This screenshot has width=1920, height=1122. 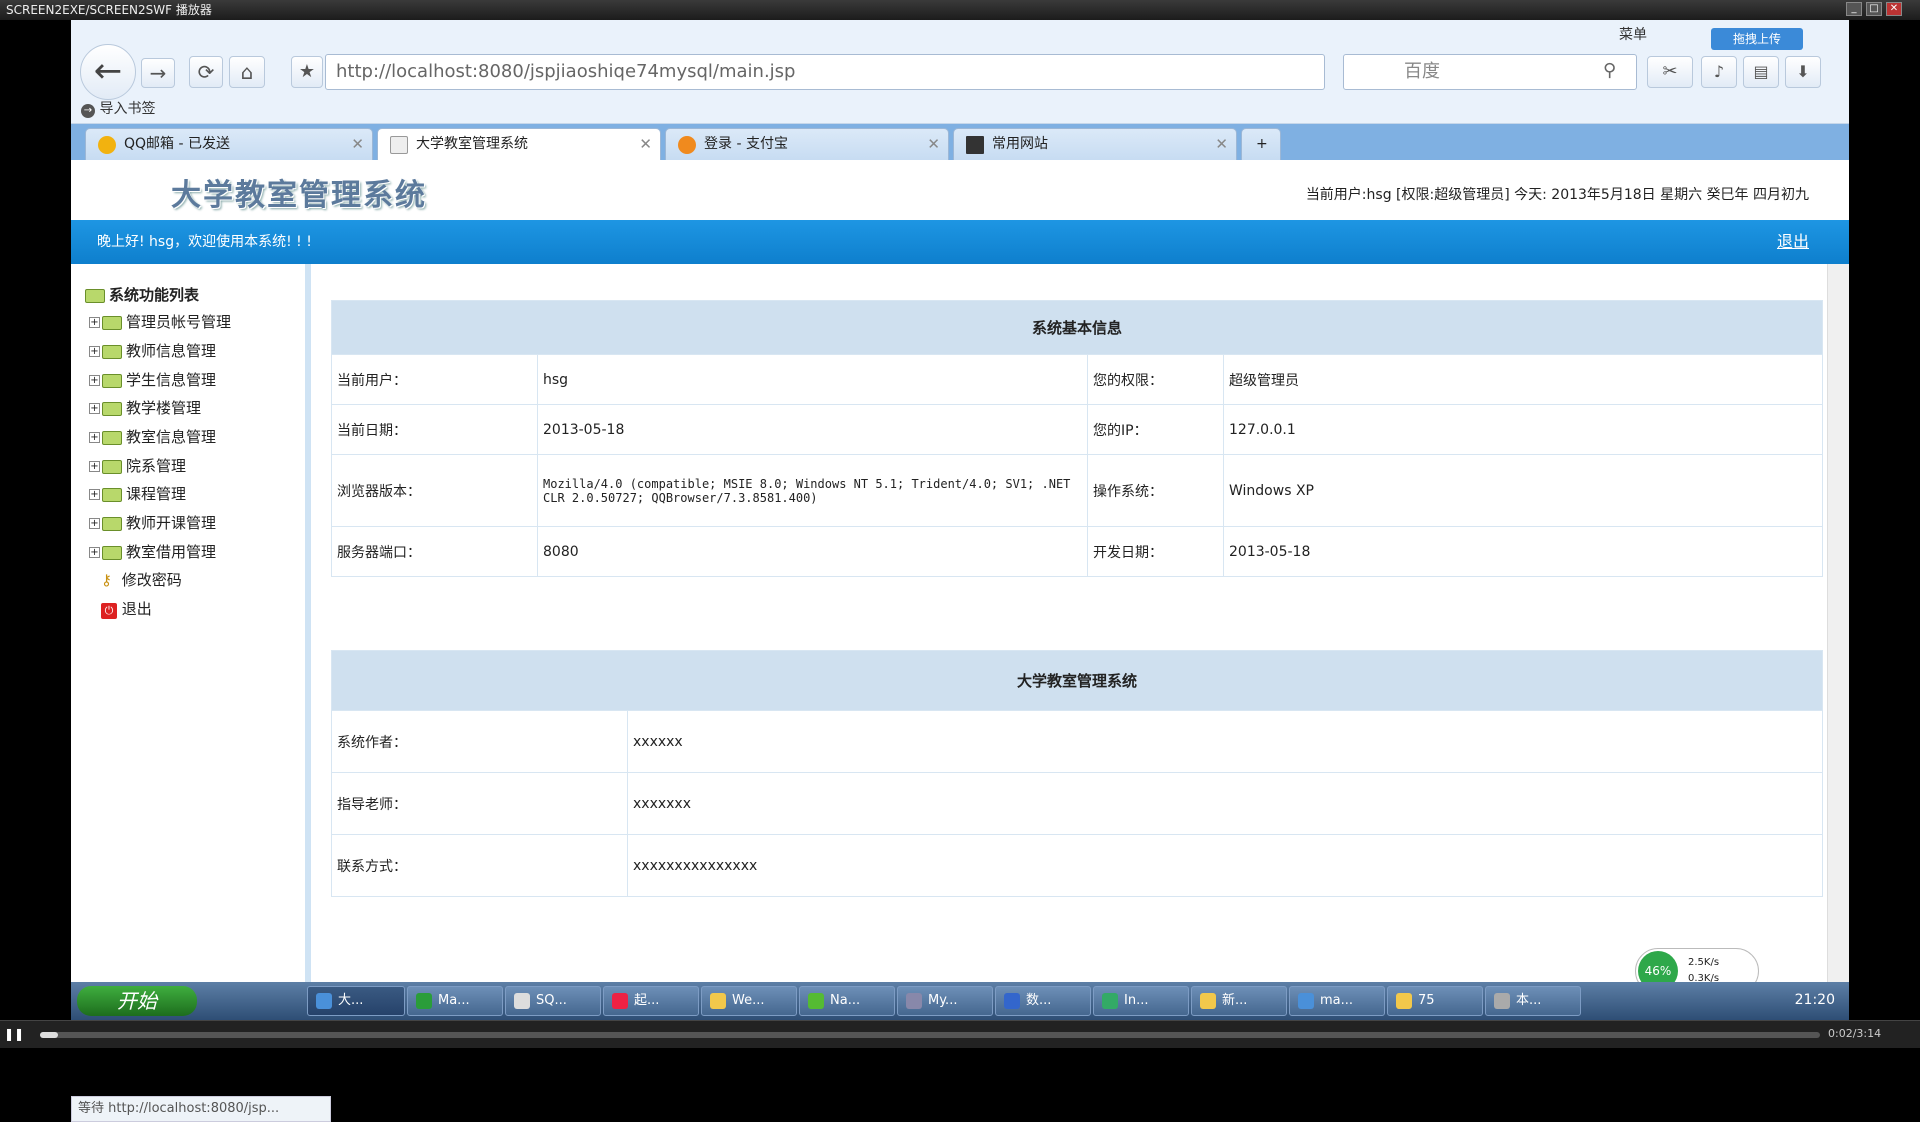 I want to click on shield-icon, so click(x=687, y=145).